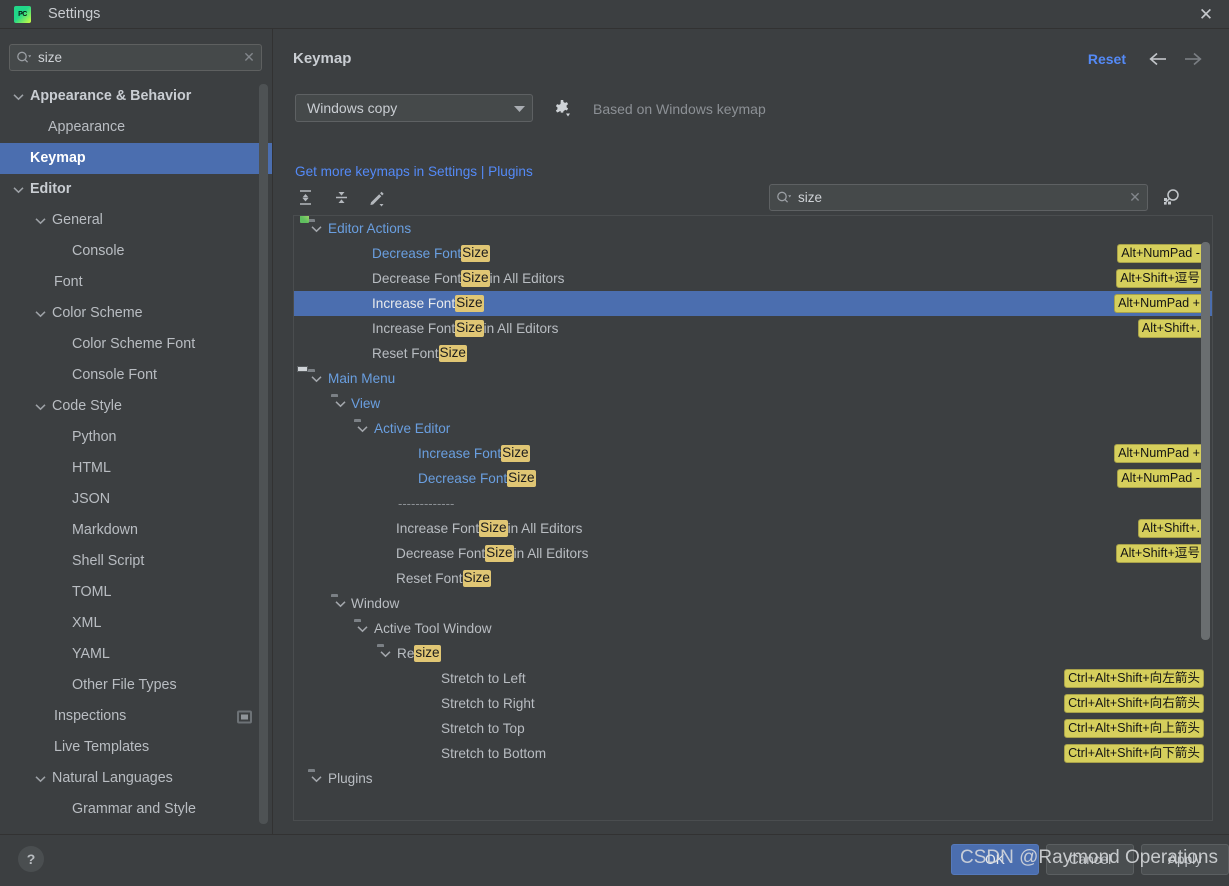 Image resolution: width=1229 pixels, height=886 pixels. What do you see at coordinates (377, 198) in the screenshot?
I see `edit-pencil-icon` at bounding box center [377, 198].